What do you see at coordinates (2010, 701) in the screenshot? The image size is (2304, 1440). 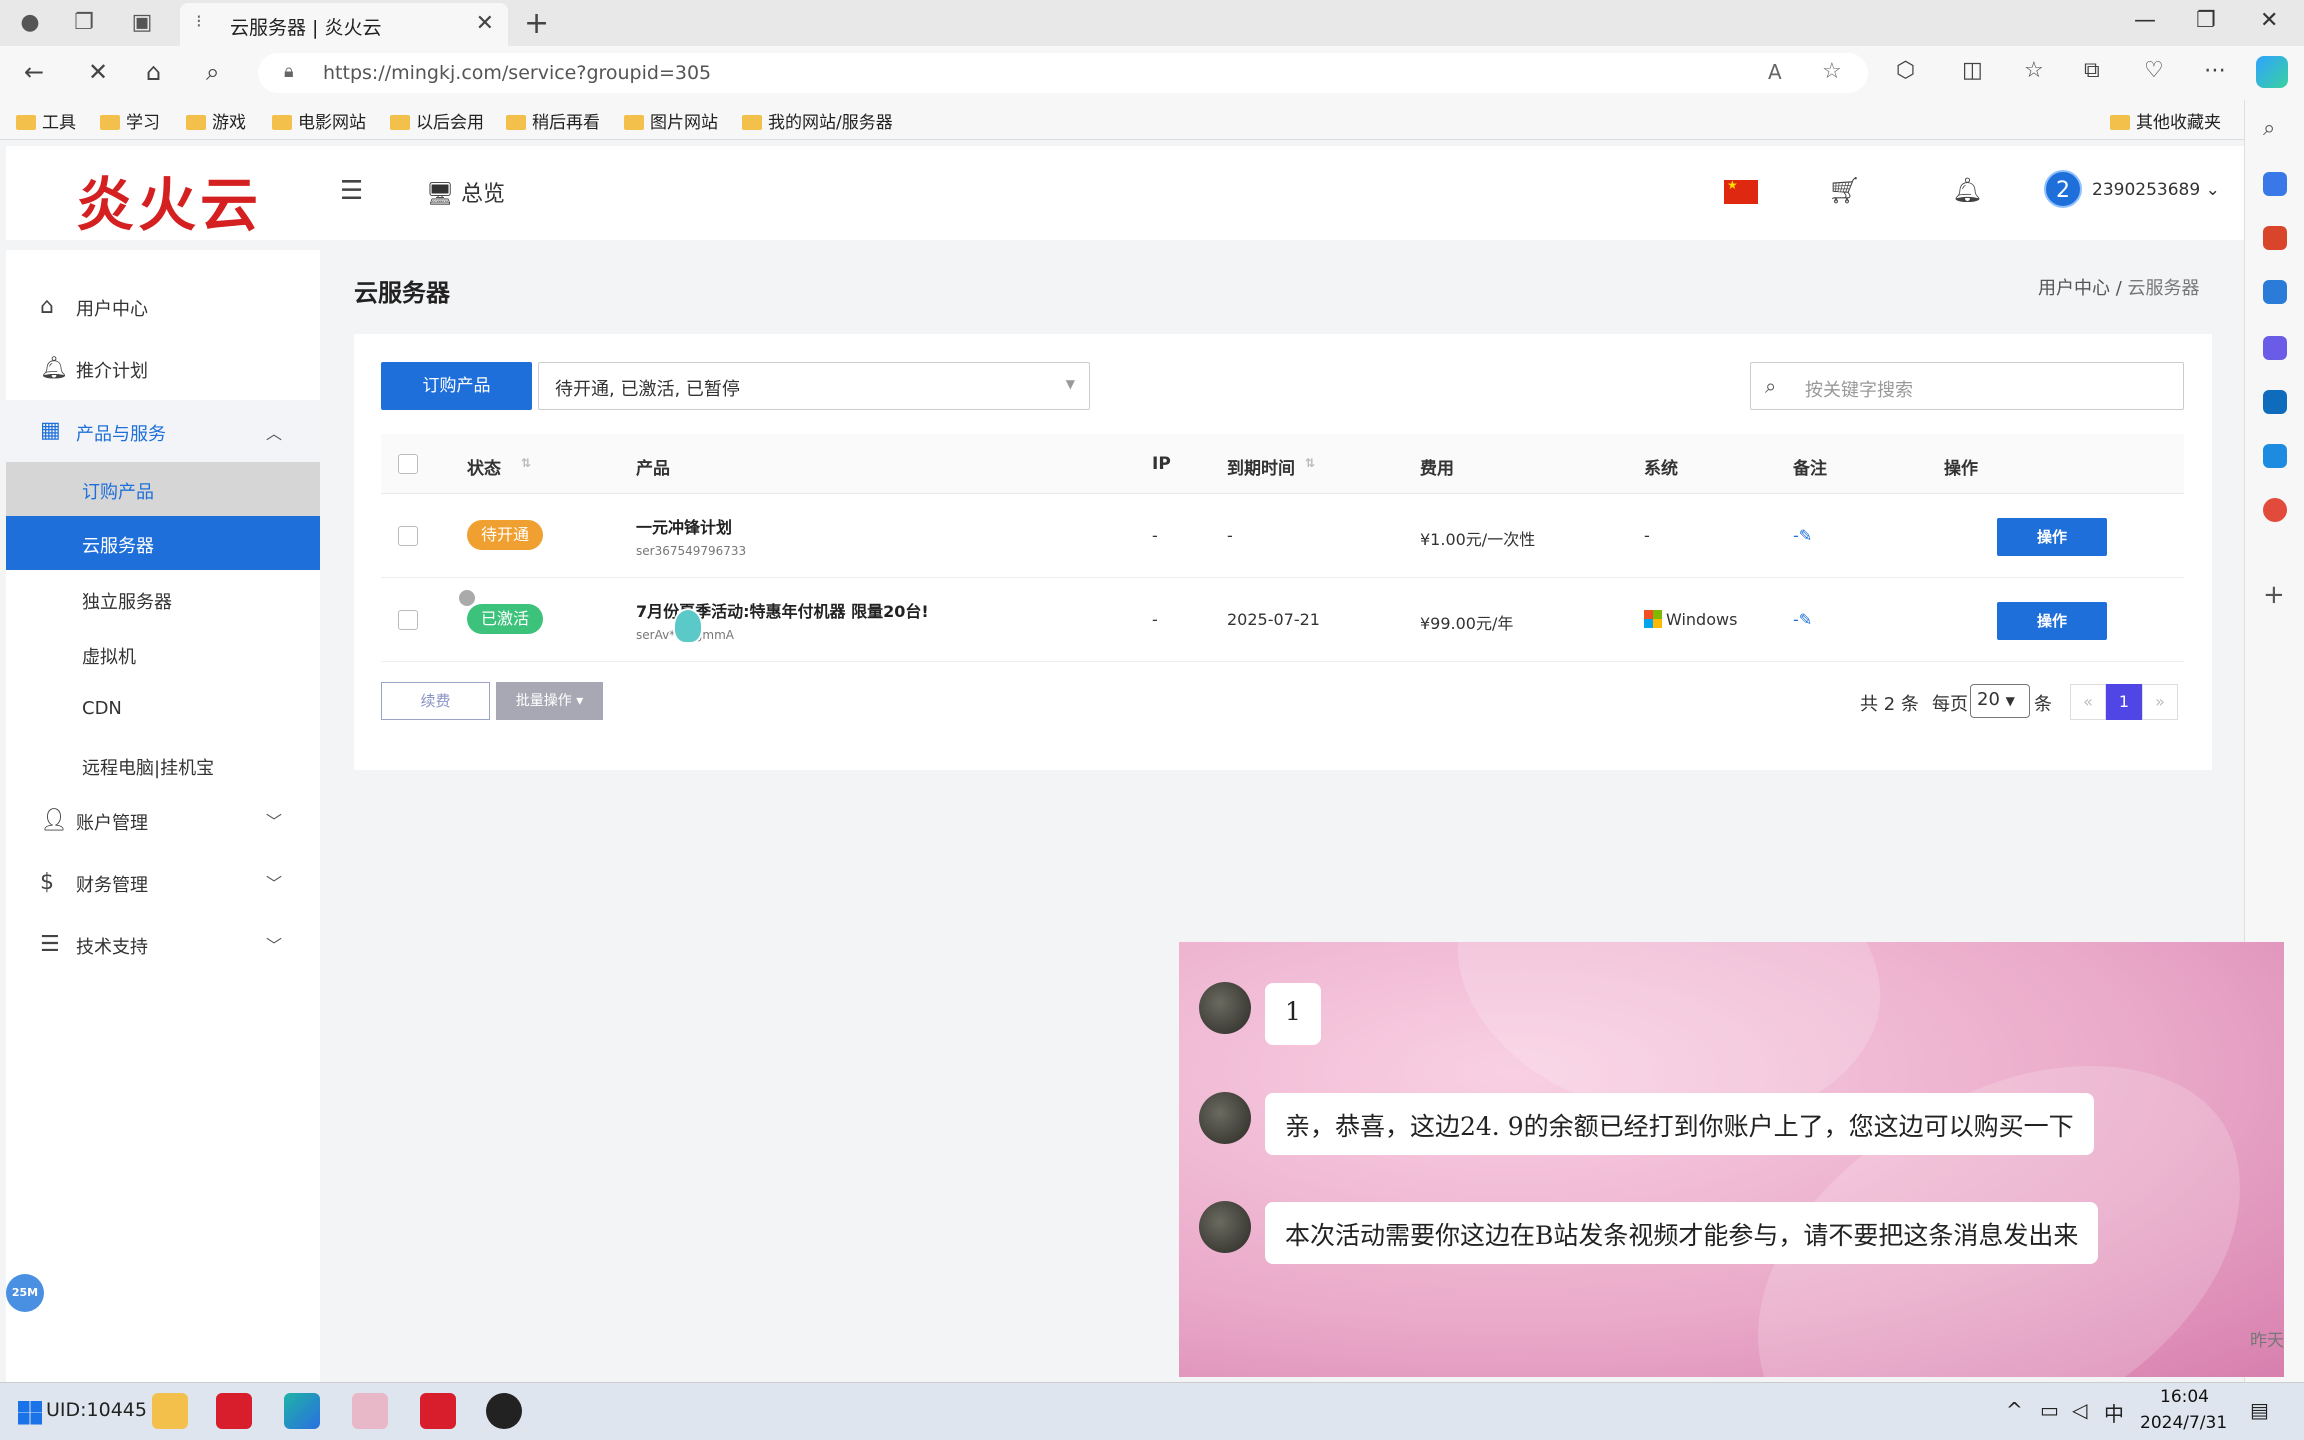 I see `chevron-down-icon: ▼` at bounding box center [2010, 701].